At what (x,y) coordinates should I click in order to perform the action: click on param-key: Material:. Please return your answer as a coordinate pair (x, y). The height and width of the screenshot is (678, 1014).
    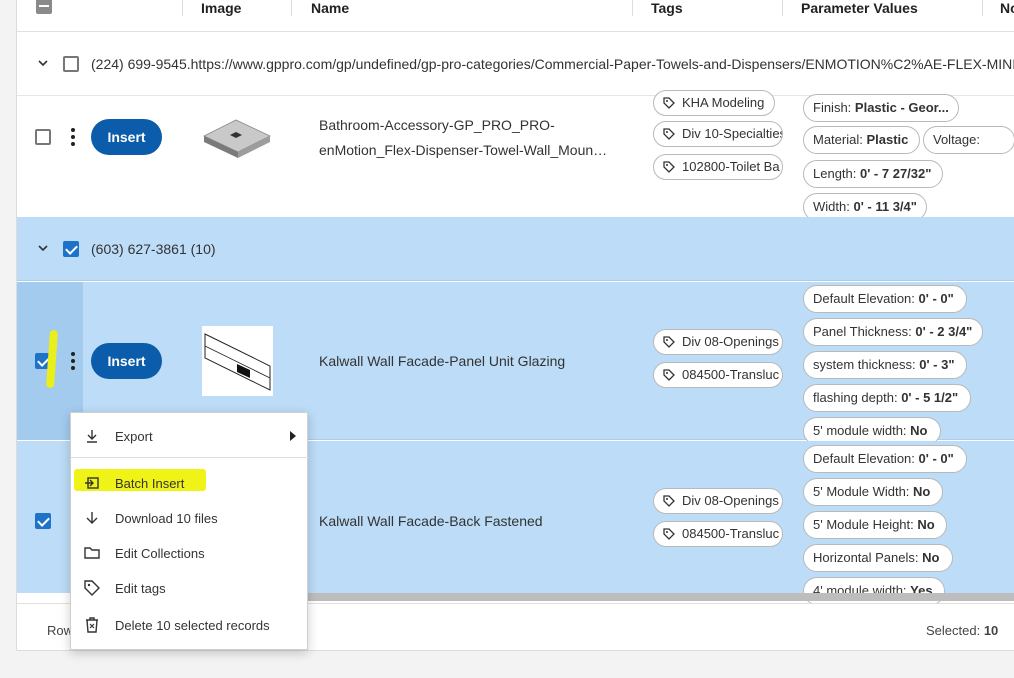
    Looking at the image, I should click on (838, 139).